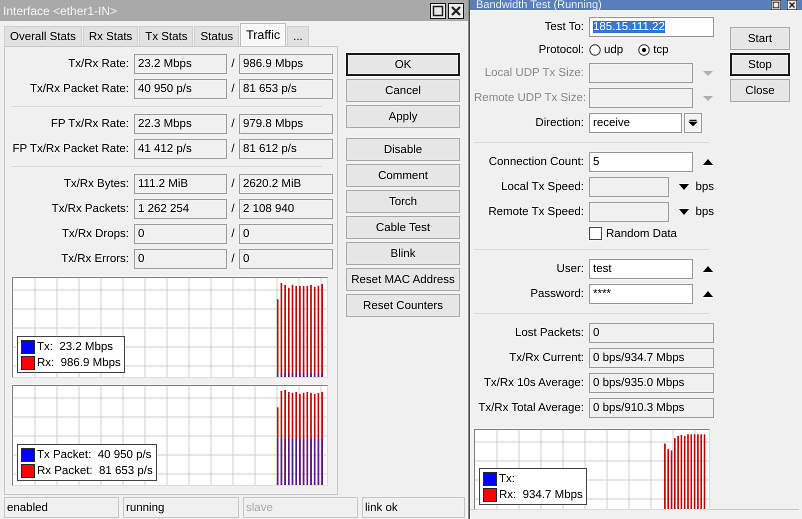 Image resolution: width=802 pixels, height=519 pixels. I want to click on input-field: 0 bps/935.0 Mbps, so click(651, 383).